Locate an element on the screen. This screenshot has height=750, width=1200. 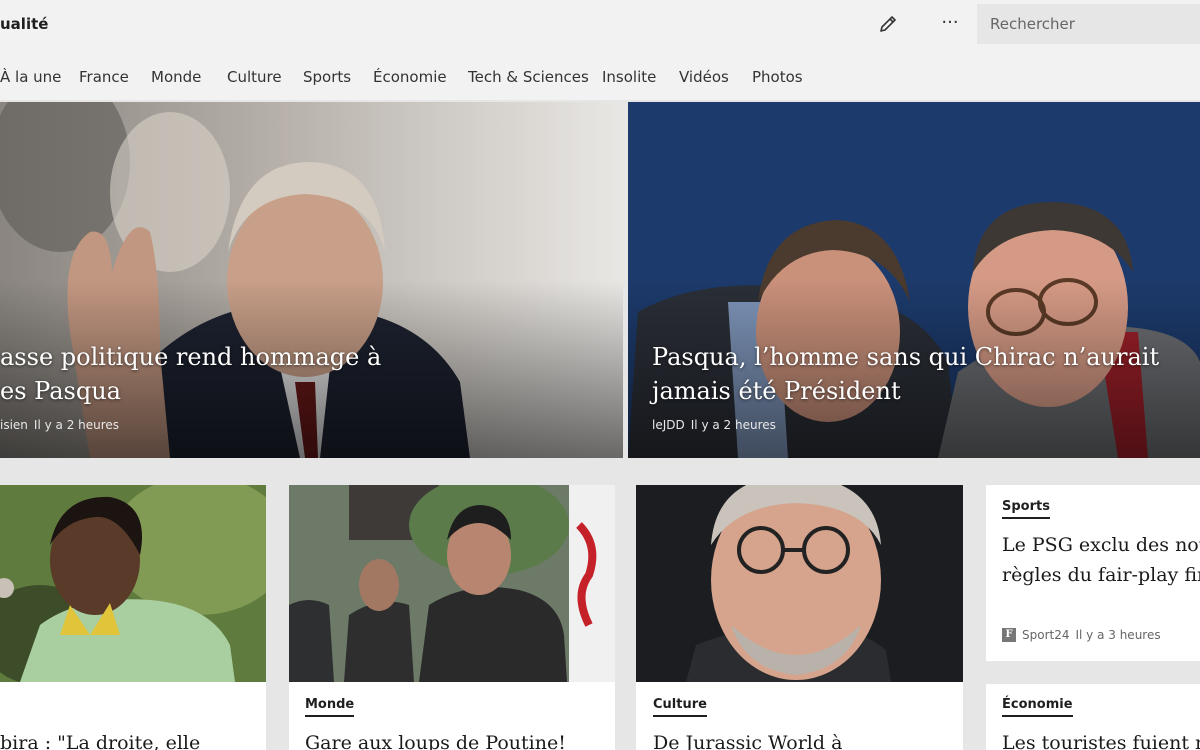
card-title-3: De Jurassic World à is located at coordinates (748, 741).